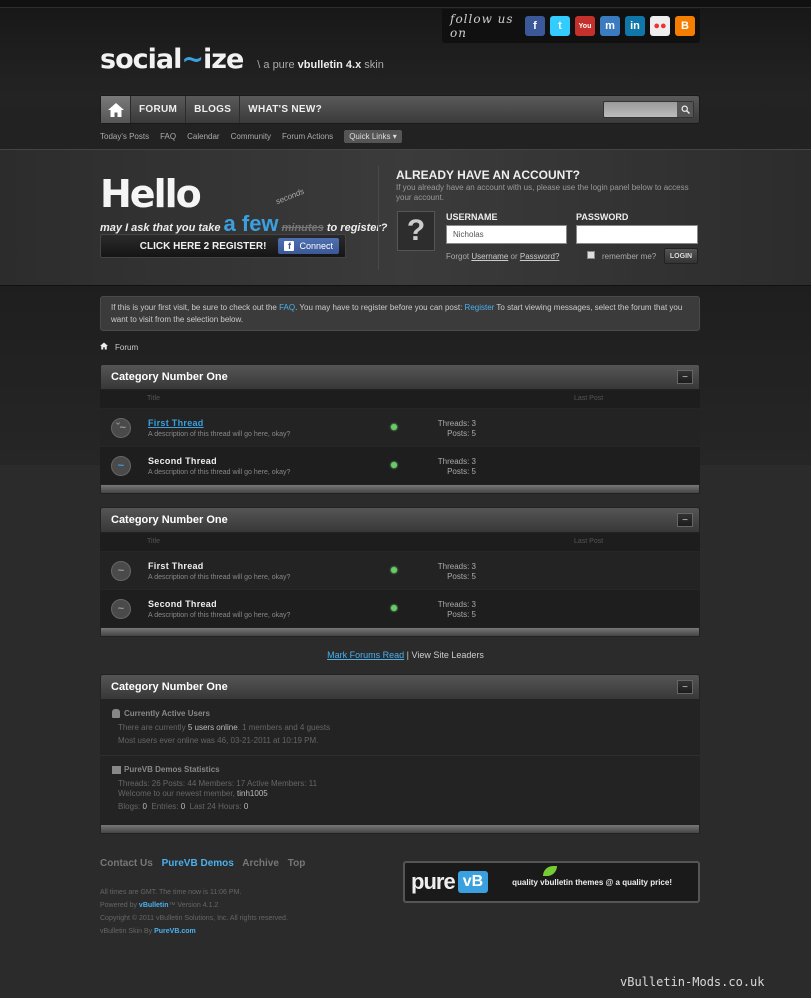  I want to click on logo-text-2: ize, so click(223, 59).